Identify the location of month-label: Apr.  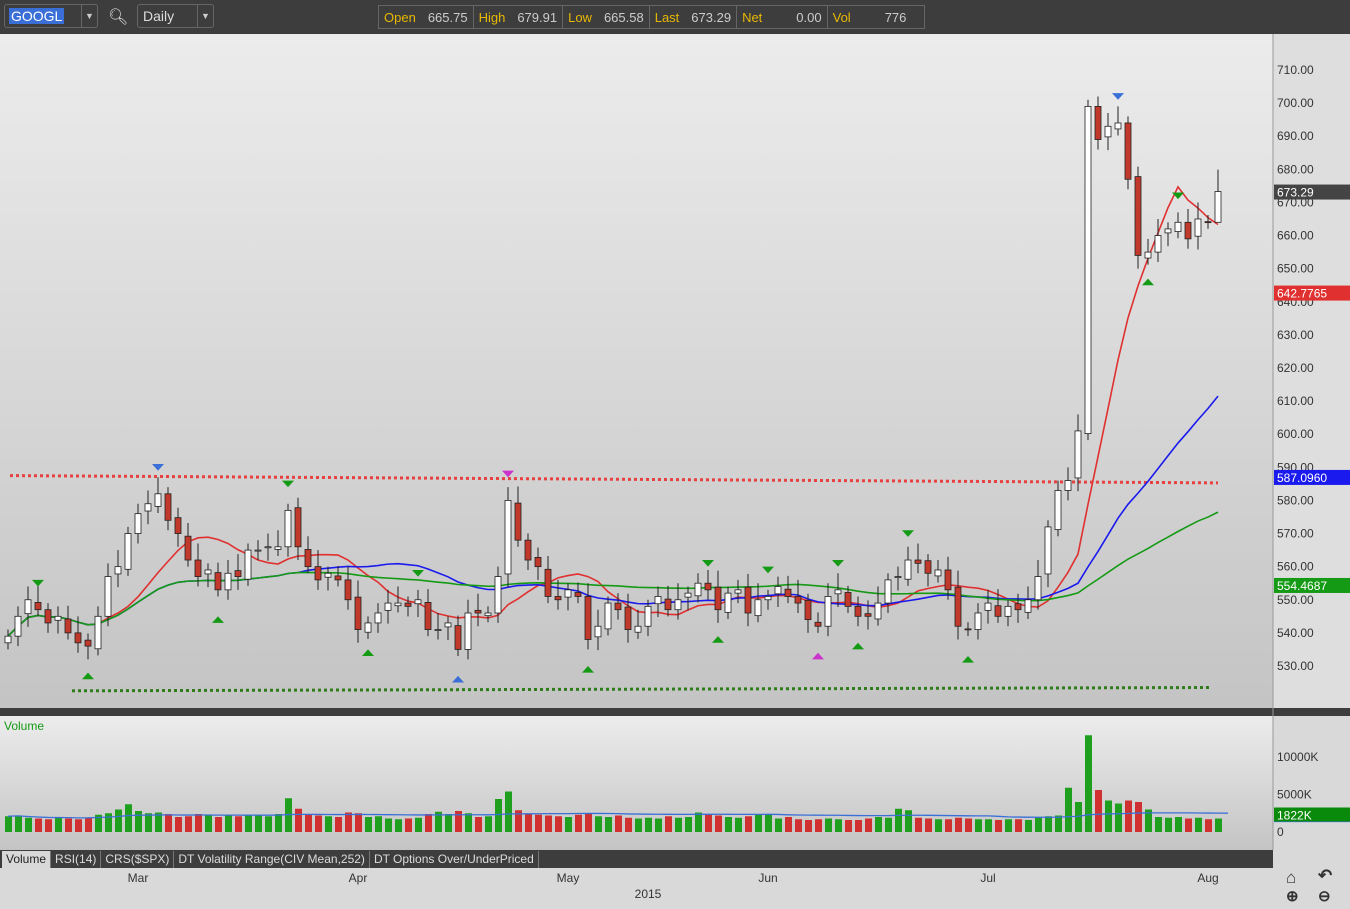
(358, 878).